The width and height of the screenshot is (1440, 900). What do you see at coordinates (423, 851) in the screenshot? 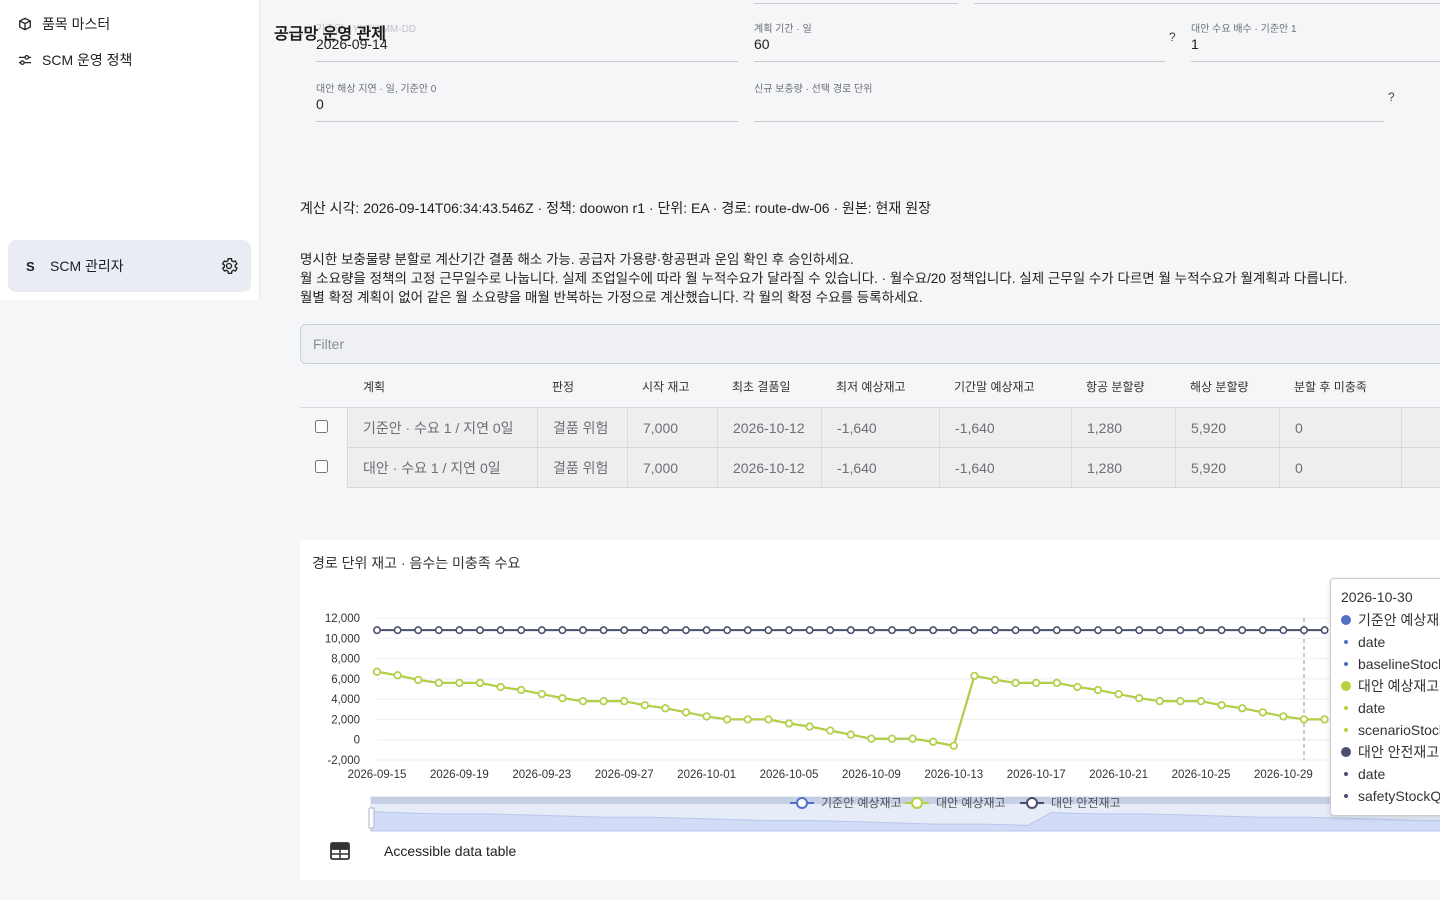
I see `accessible-data-table-button: Accessible data table` at bounding box center [423, 851].